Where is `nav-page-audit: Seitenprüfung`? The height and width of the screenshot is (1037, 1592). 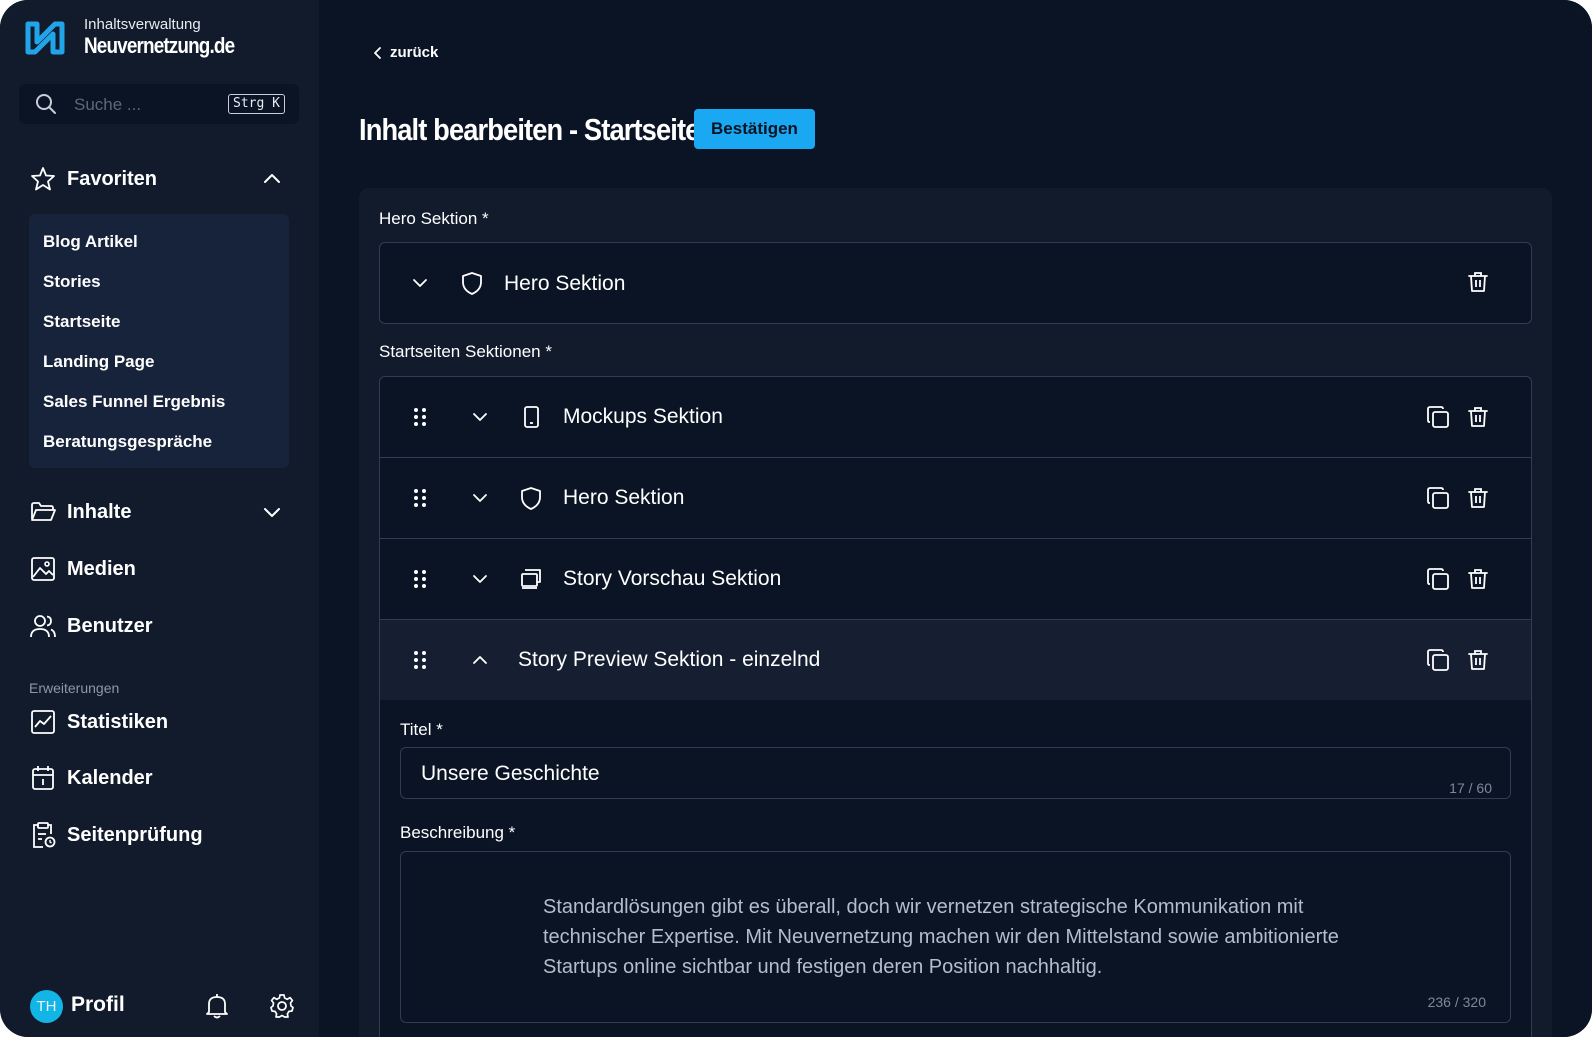
nav-page-audit: Seitenprüfung is located at coordinates (116, 835).